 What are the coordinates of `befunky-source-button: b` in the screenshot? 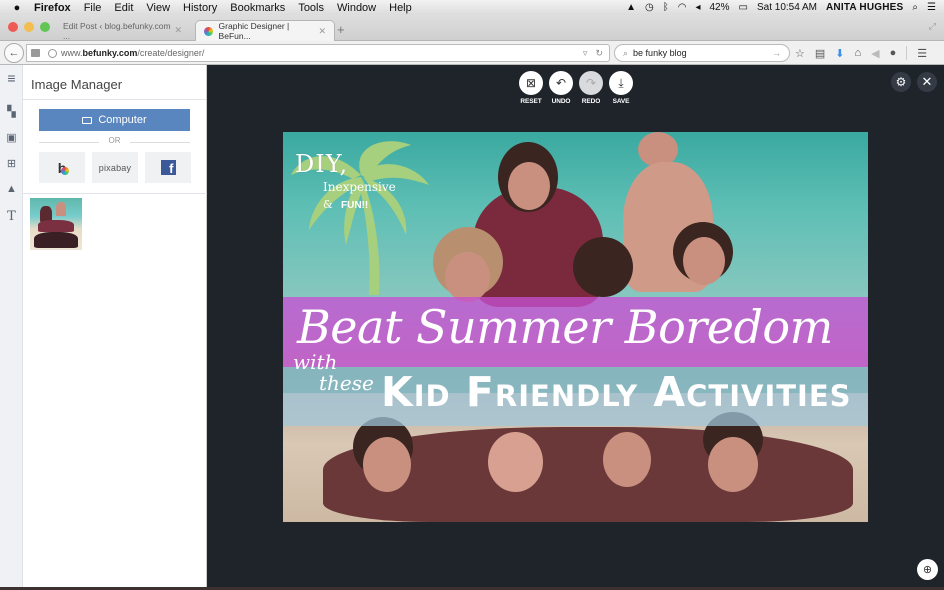 It's located at (62, 167).